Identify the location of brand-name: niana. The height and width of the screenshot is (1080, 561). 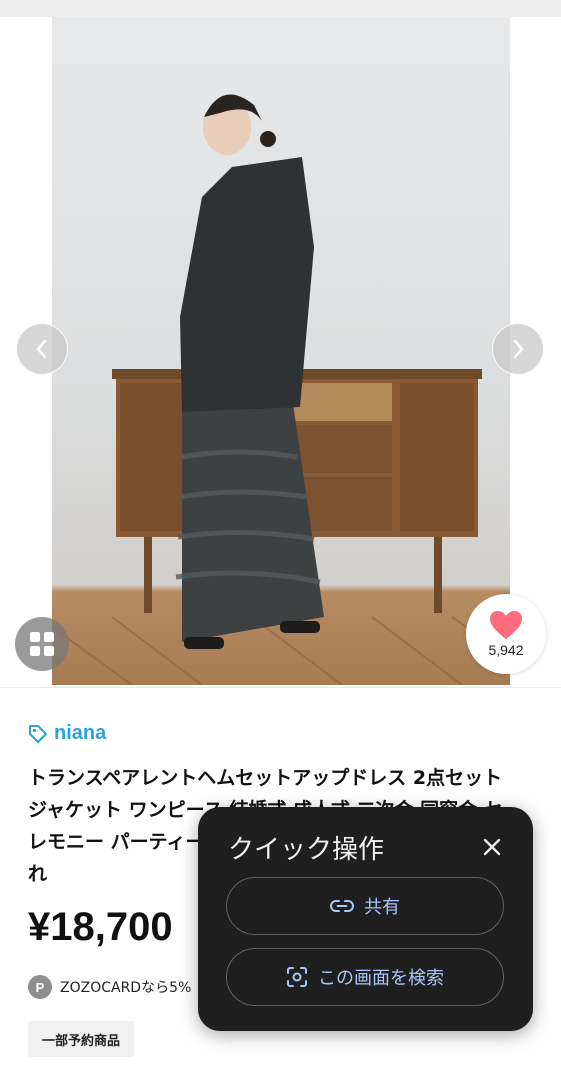
(80, 733).